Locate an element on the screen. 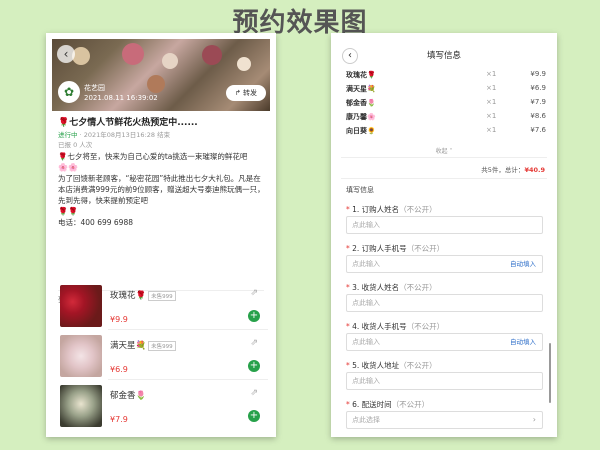  item-price: ¥9.9 is located at coordinates (119, 319).